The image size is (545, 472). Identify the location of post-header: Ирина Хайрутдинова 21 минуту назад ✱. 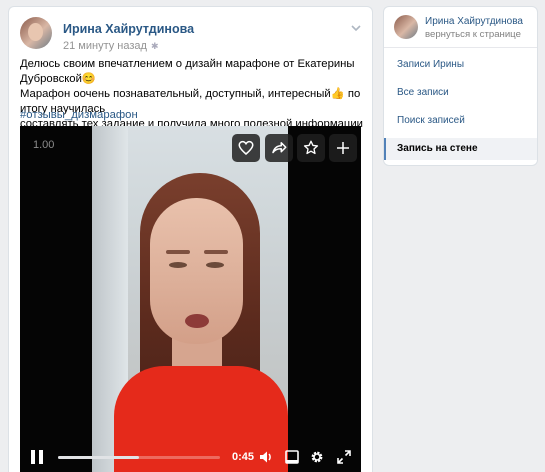
(191, 37).